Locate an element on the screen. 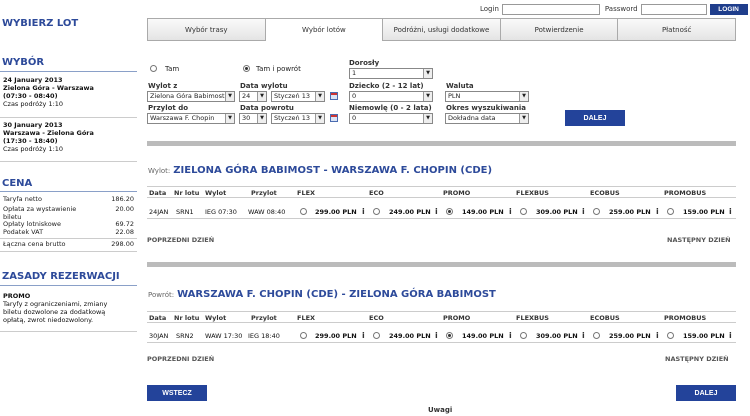 This screenshot has height=416, width=750. login-bar: Login Password LOGIN is located at coordinates (615, 9).